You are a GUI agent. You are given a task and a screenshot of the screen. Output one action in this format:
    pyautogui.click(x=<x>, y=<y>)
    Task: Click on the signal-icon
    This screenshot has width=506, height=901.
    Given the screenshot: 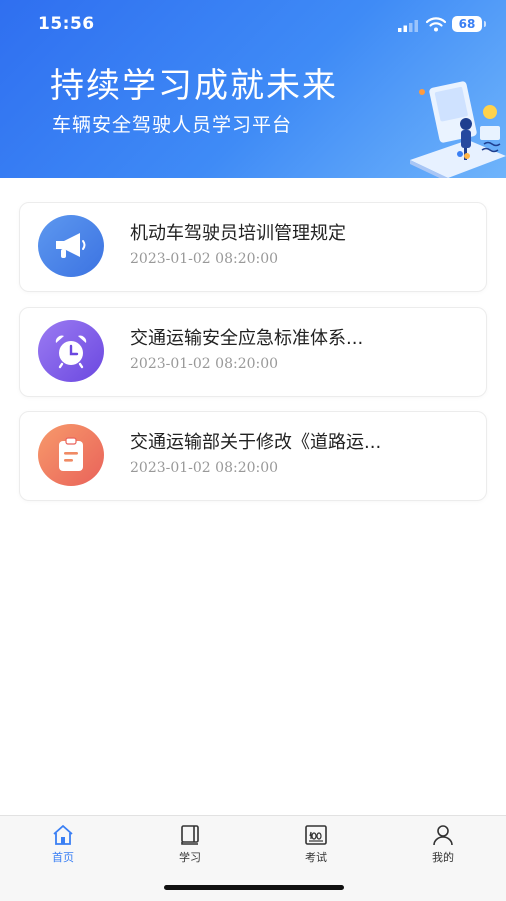 What is the action you would take?
    pyautogui.click(x=408, y=26)
    